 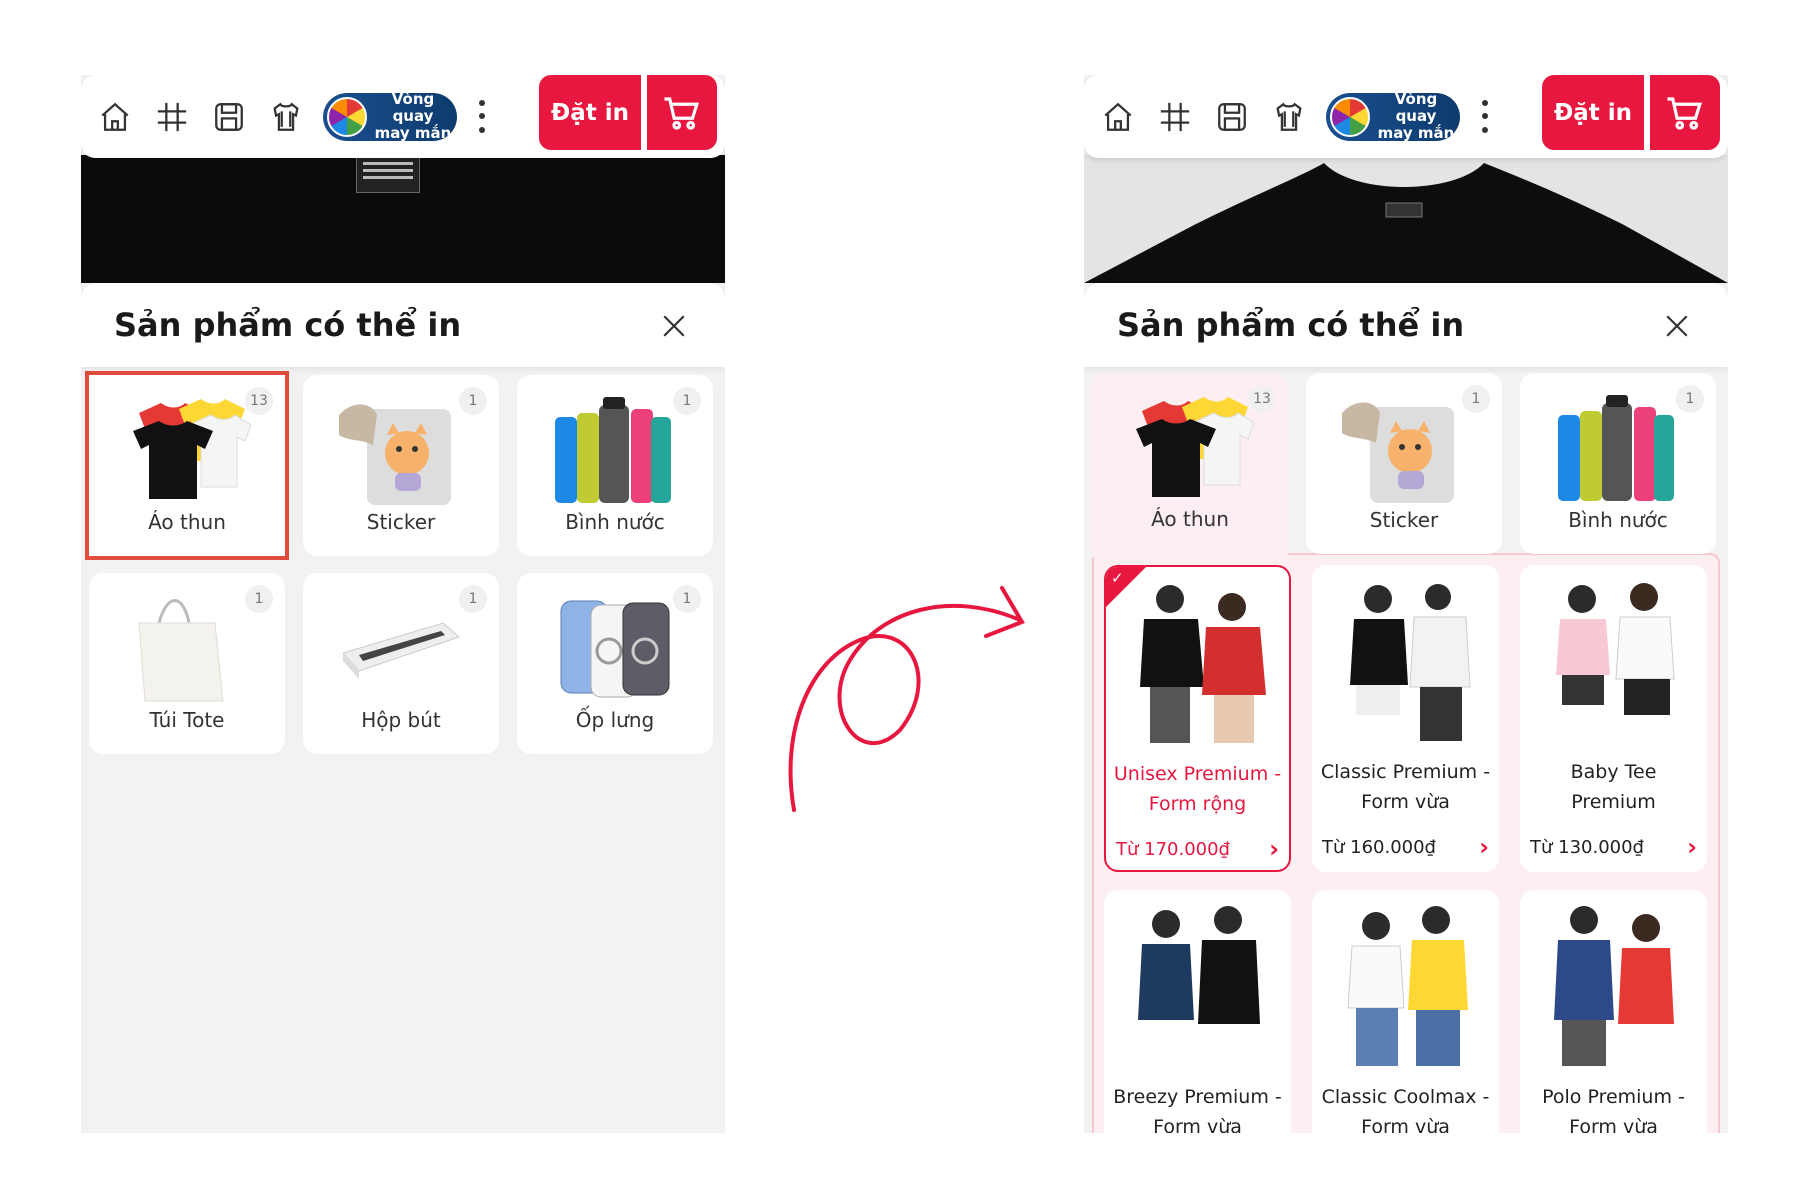 I want to click on product-price: Từ 160.000₫, so click(x=1379, y=847).